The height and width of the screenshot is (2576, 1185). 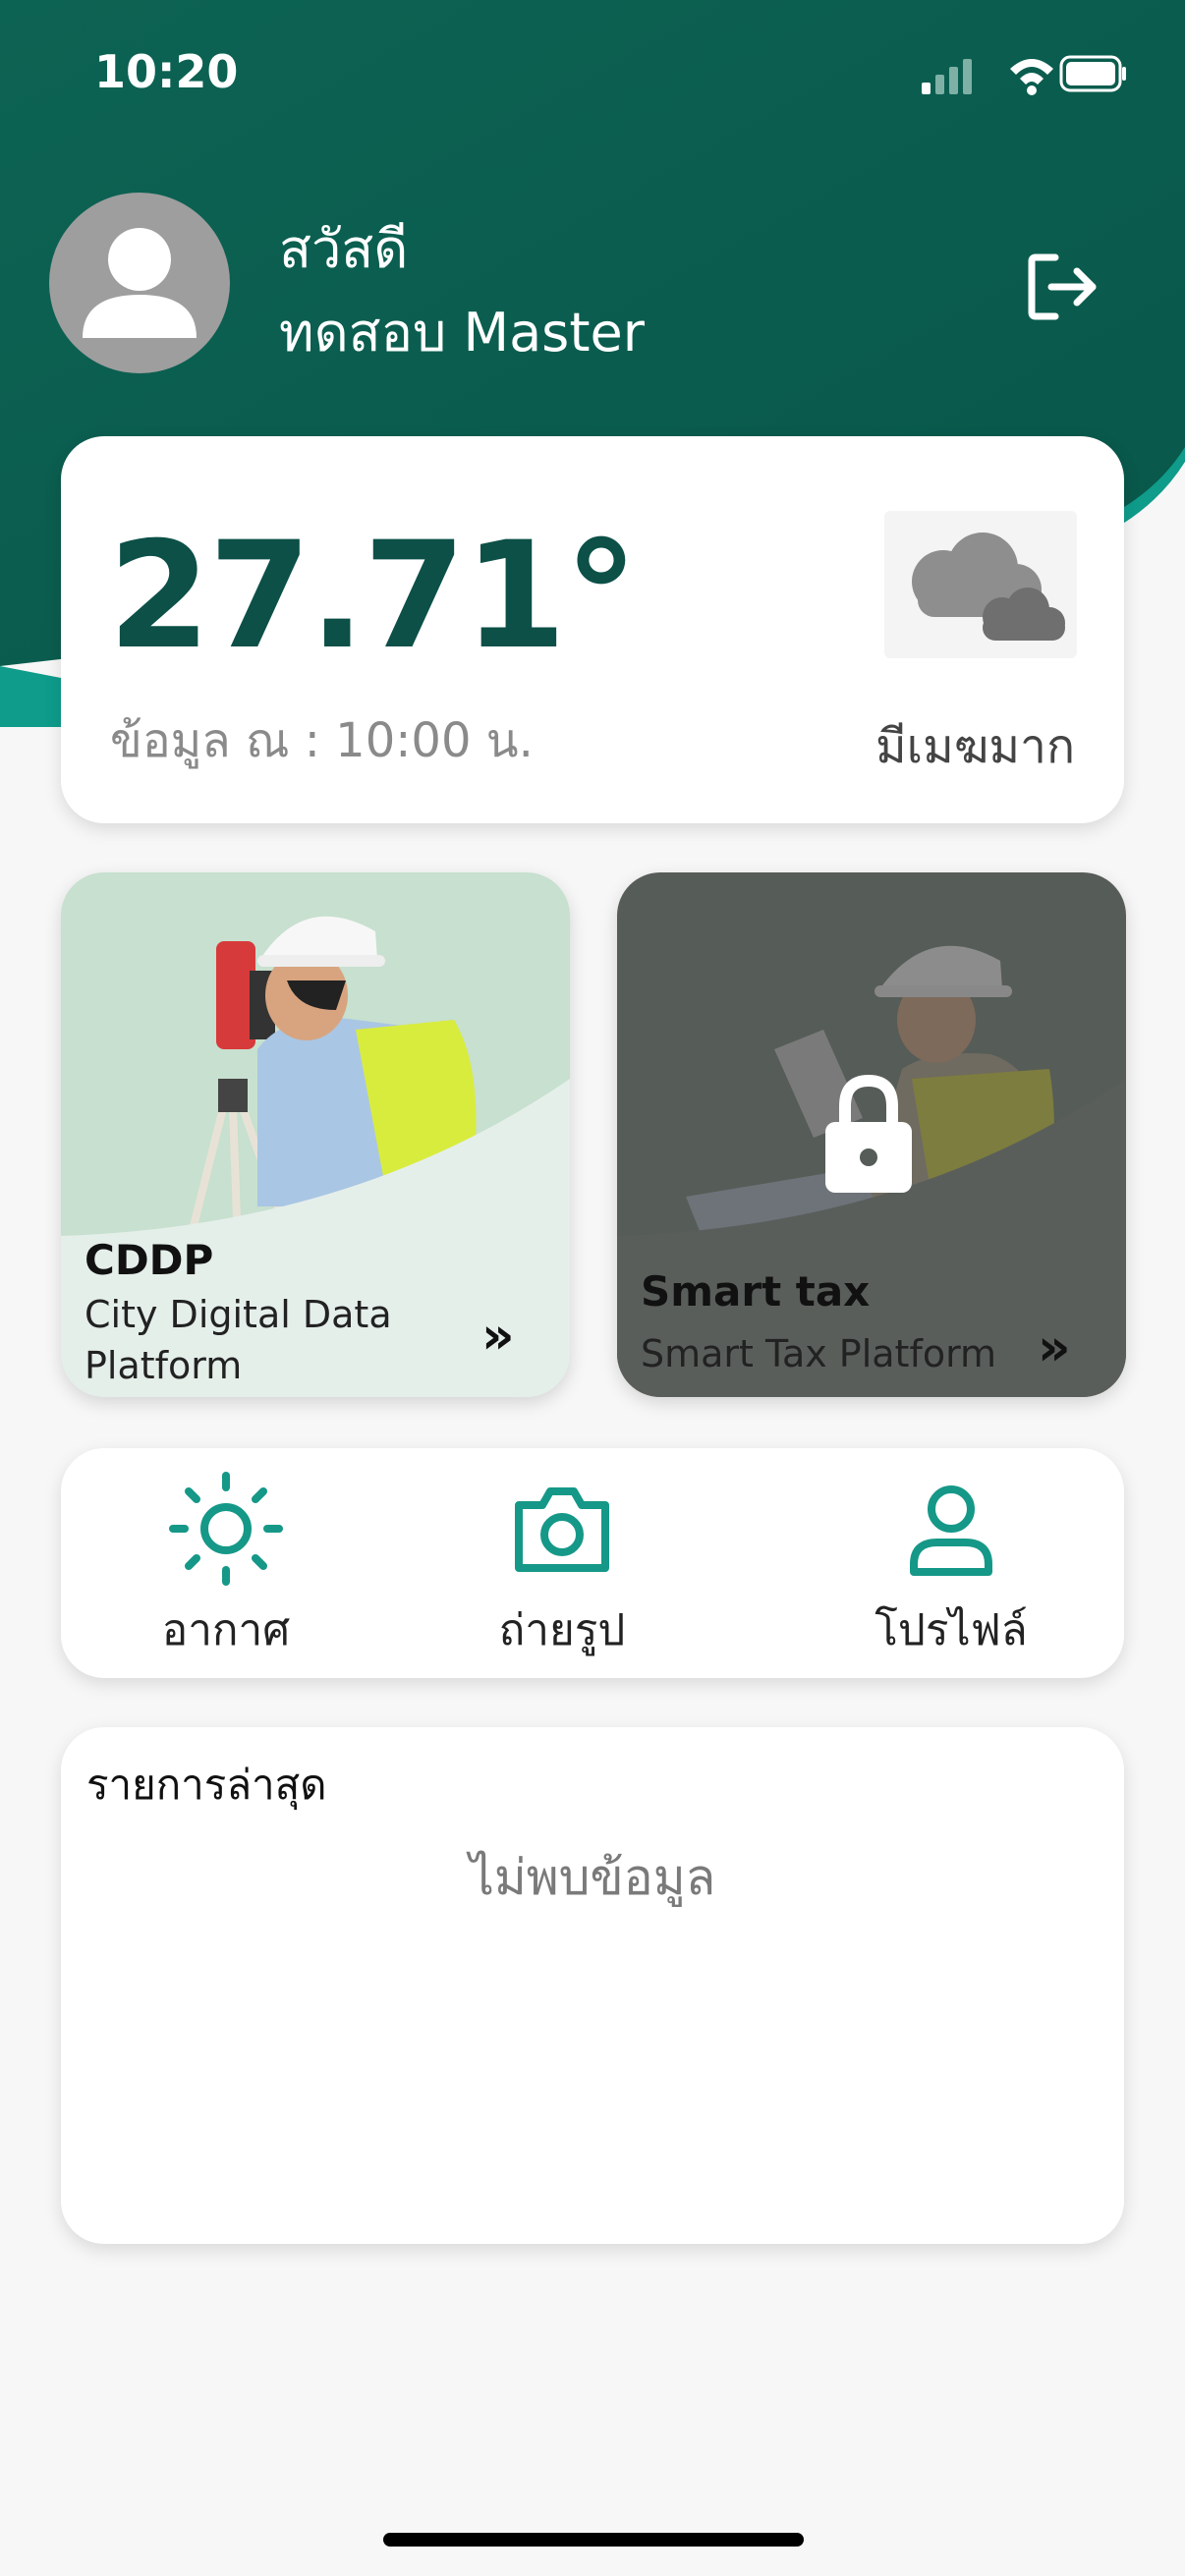 I want to click on greeting-text: สวัสดี, so click(x=344, y=249).